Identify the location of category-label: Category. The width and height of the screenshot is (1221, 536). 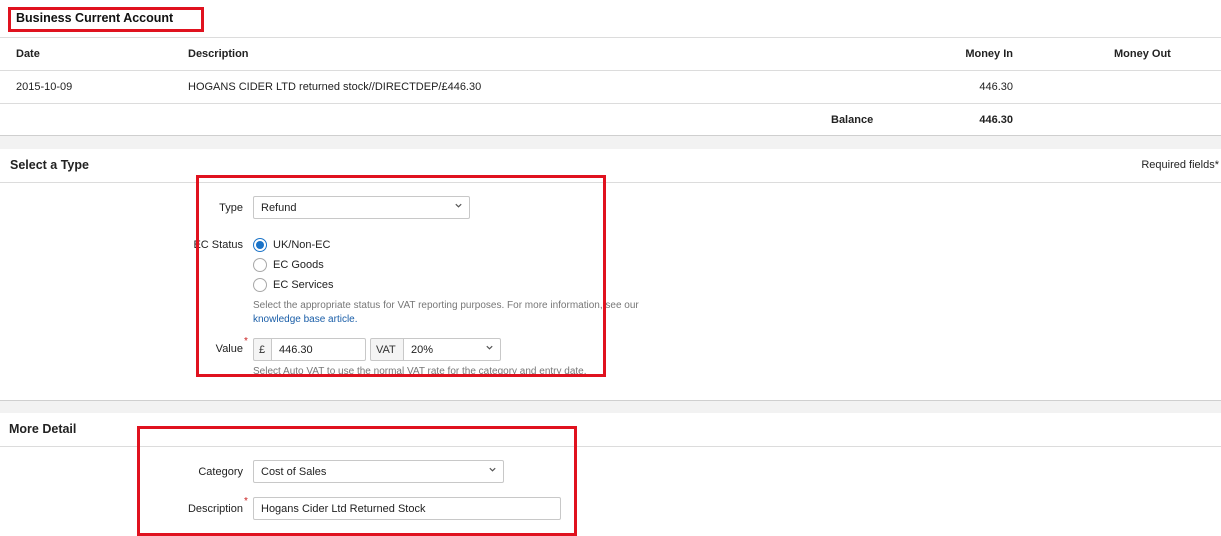
(220, 472).